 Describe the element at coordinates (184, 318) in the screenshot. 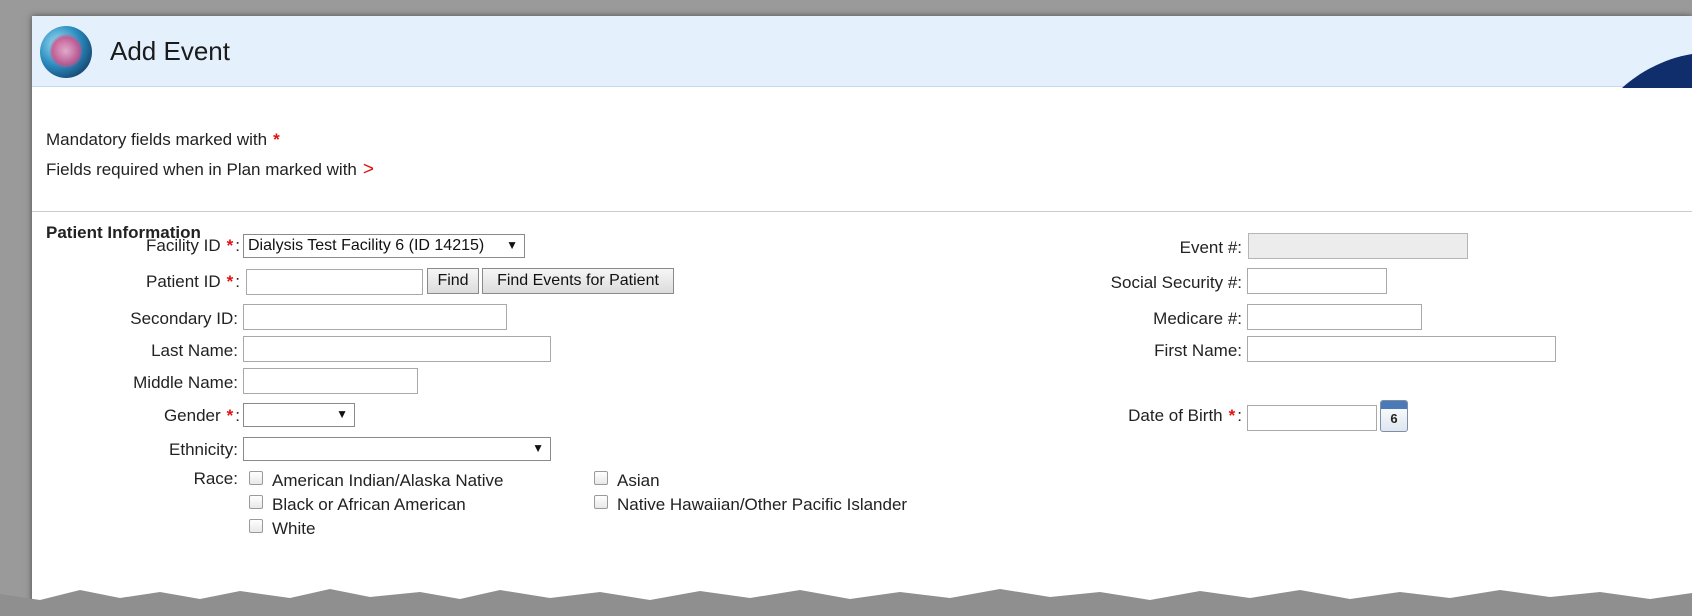

I see `secondary-id-label: Secondary ID:` at that location.